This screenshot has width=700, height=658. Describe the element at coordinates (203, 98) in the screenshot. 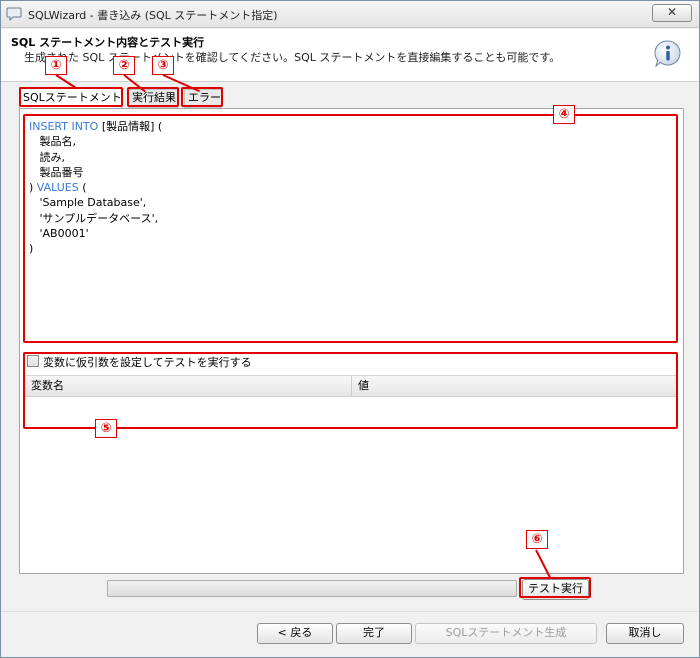

I see `tab-error: エラー` at that location.